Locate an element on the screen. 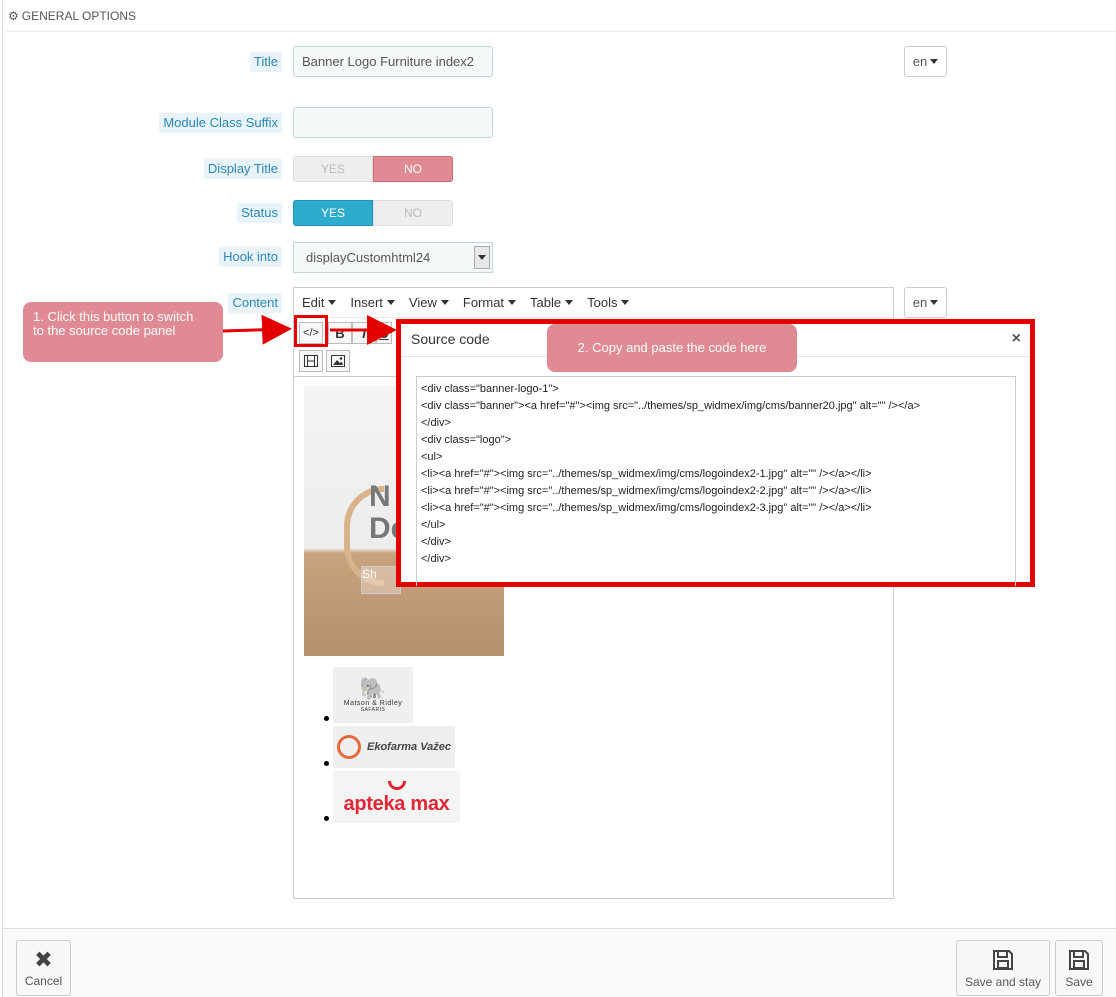 The image size is (1116, 997). display-title-label: Display Title is located at coordinates (242, 169).